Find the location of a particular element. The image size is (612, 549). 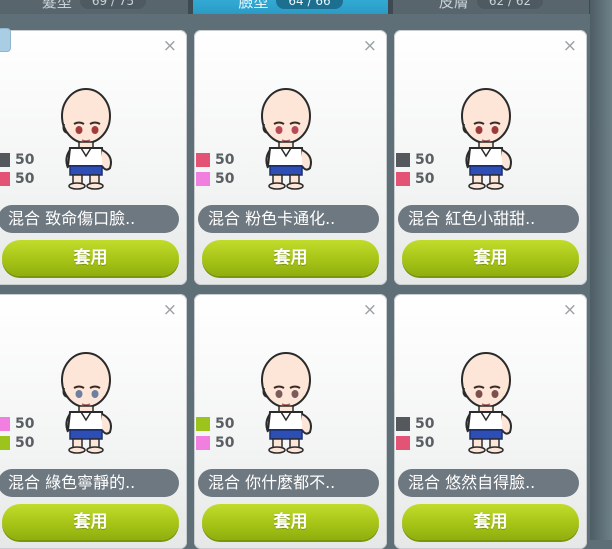

face-name-label: 混合 悠然自得臉.. is located at coordinates (488, 483).